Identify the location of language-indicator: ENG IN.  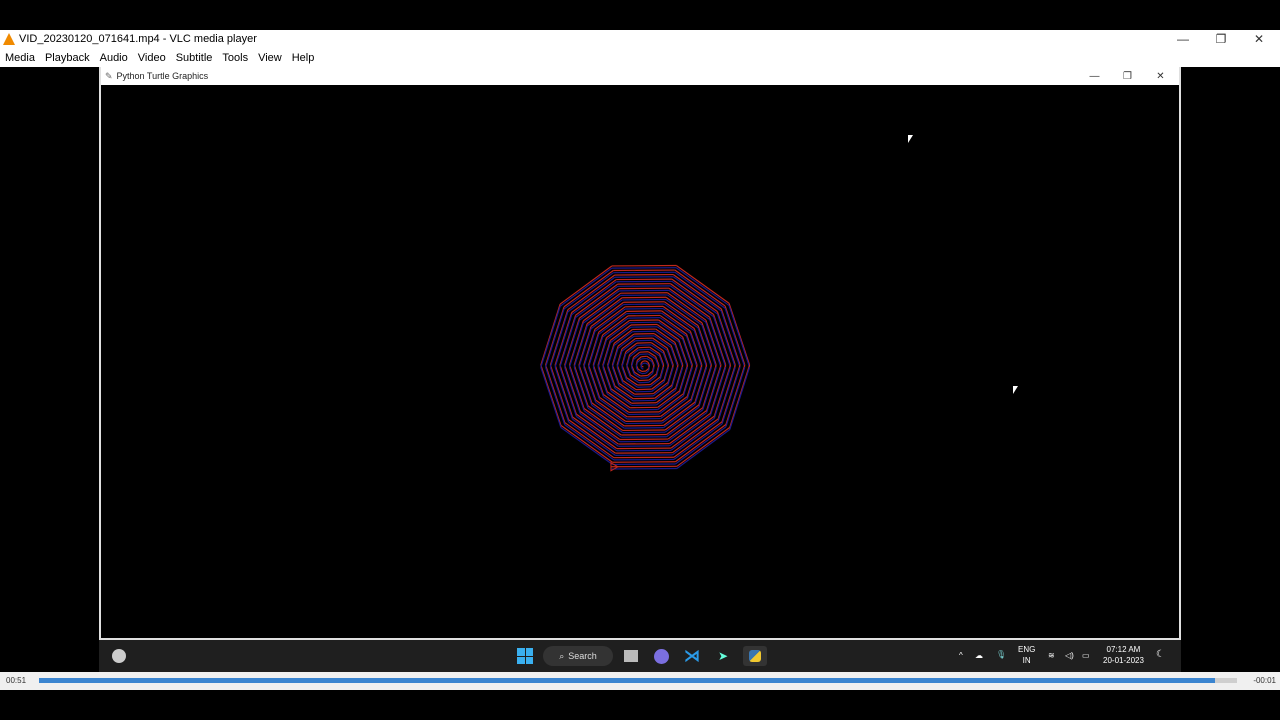
(1026, 655).